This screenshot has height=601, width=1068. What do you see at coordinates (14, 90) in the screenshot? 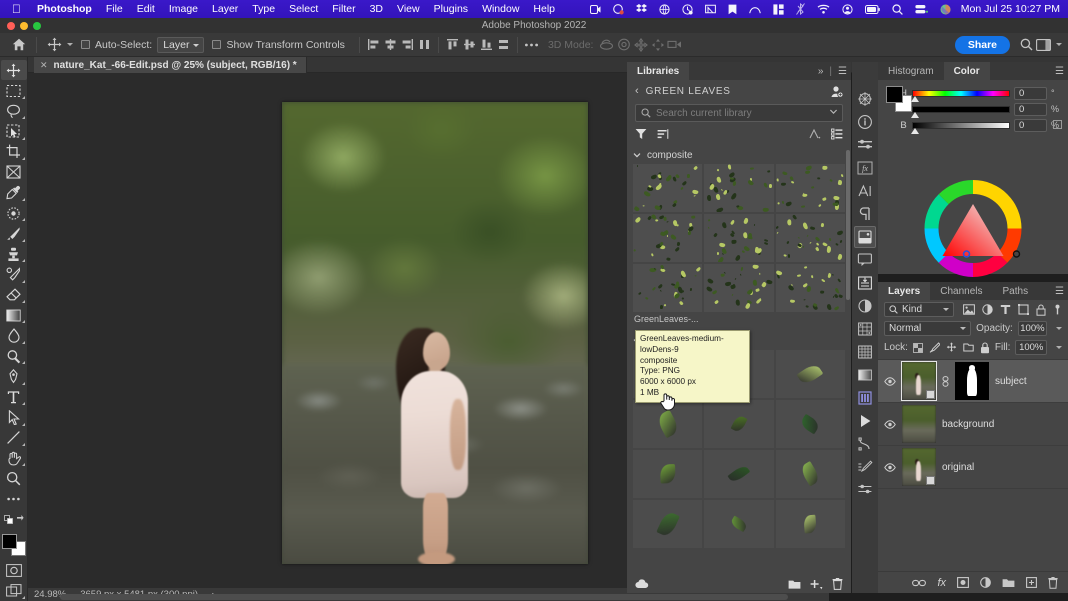
I see `tool-marquee` at bounding box center [14, 90].